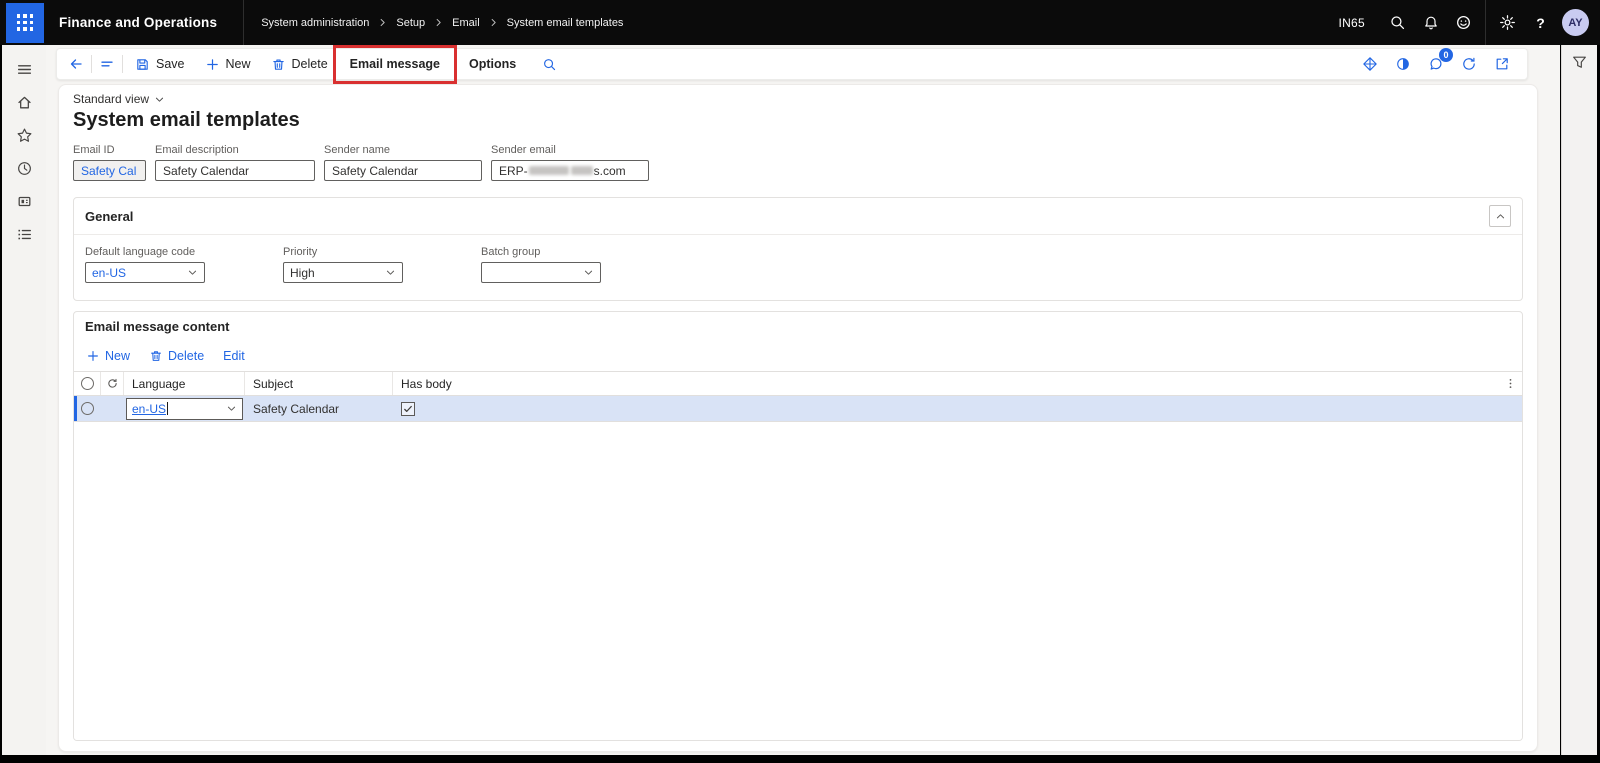  I want to click on row-language-dropdown: en-US, so click(184, 408).